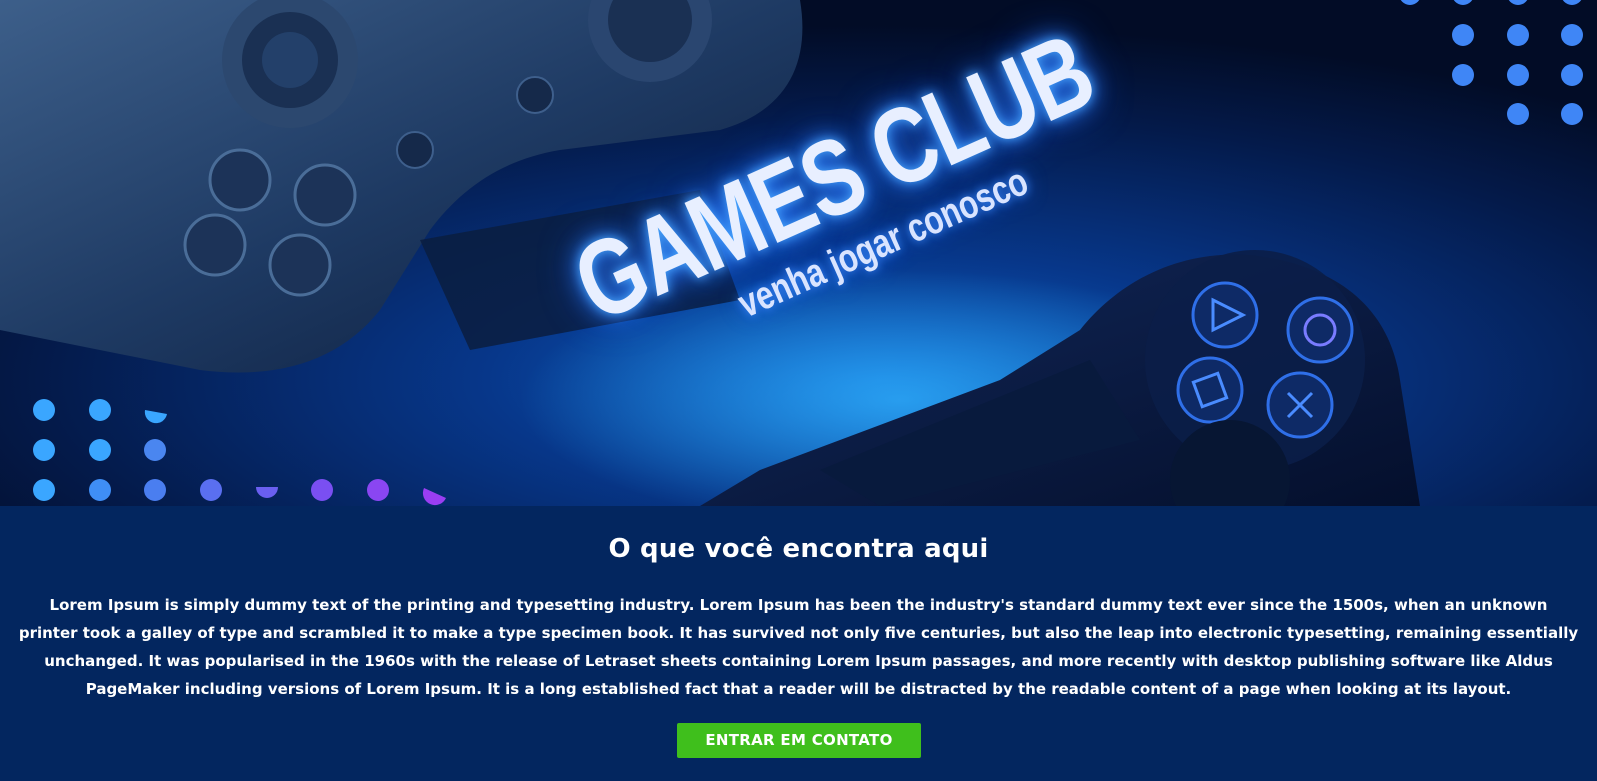 The height and width of the screenshot is (781, 1597). What do you see at coordinates (798, 549) in the screenshot?
I see `section-heading: O que você encontra aqui` at bounding box center [798, 549].